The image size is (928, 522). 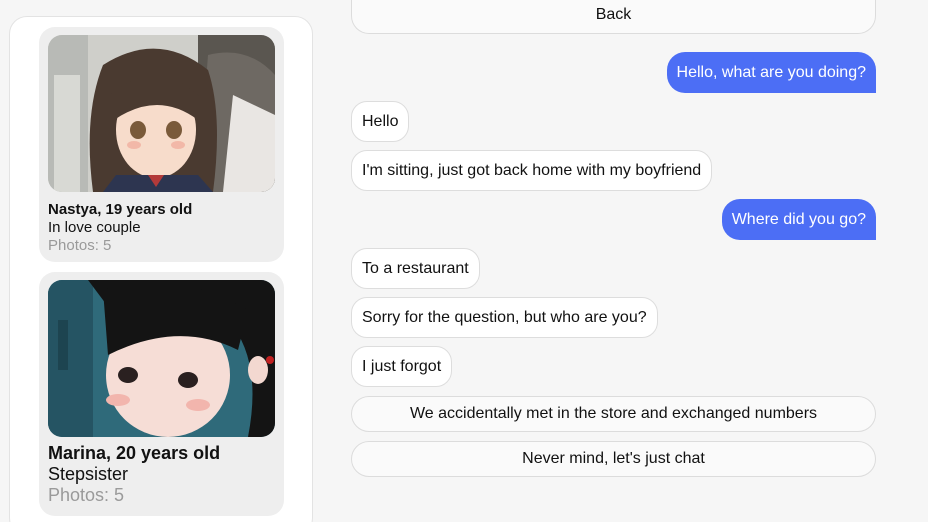 What do you see at coordinates (134, 453) in the screenshot?
I see `character-name: Marina, 20 years old` at bounding box center [134, 453].